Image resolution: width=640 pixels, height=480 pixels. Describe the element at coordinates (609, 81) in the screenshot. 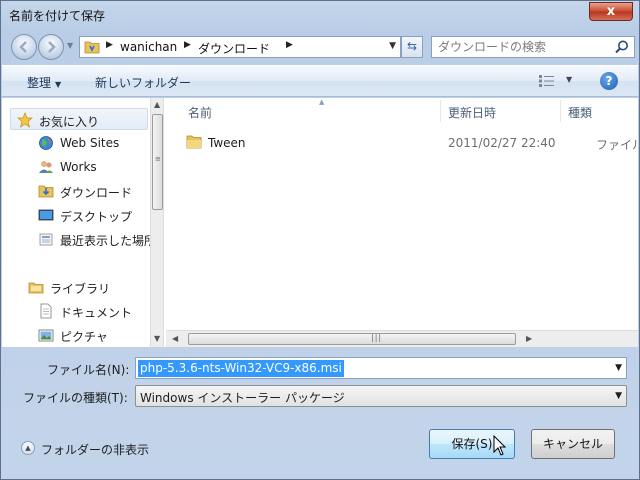

I see `help-icon: ?` at that location.